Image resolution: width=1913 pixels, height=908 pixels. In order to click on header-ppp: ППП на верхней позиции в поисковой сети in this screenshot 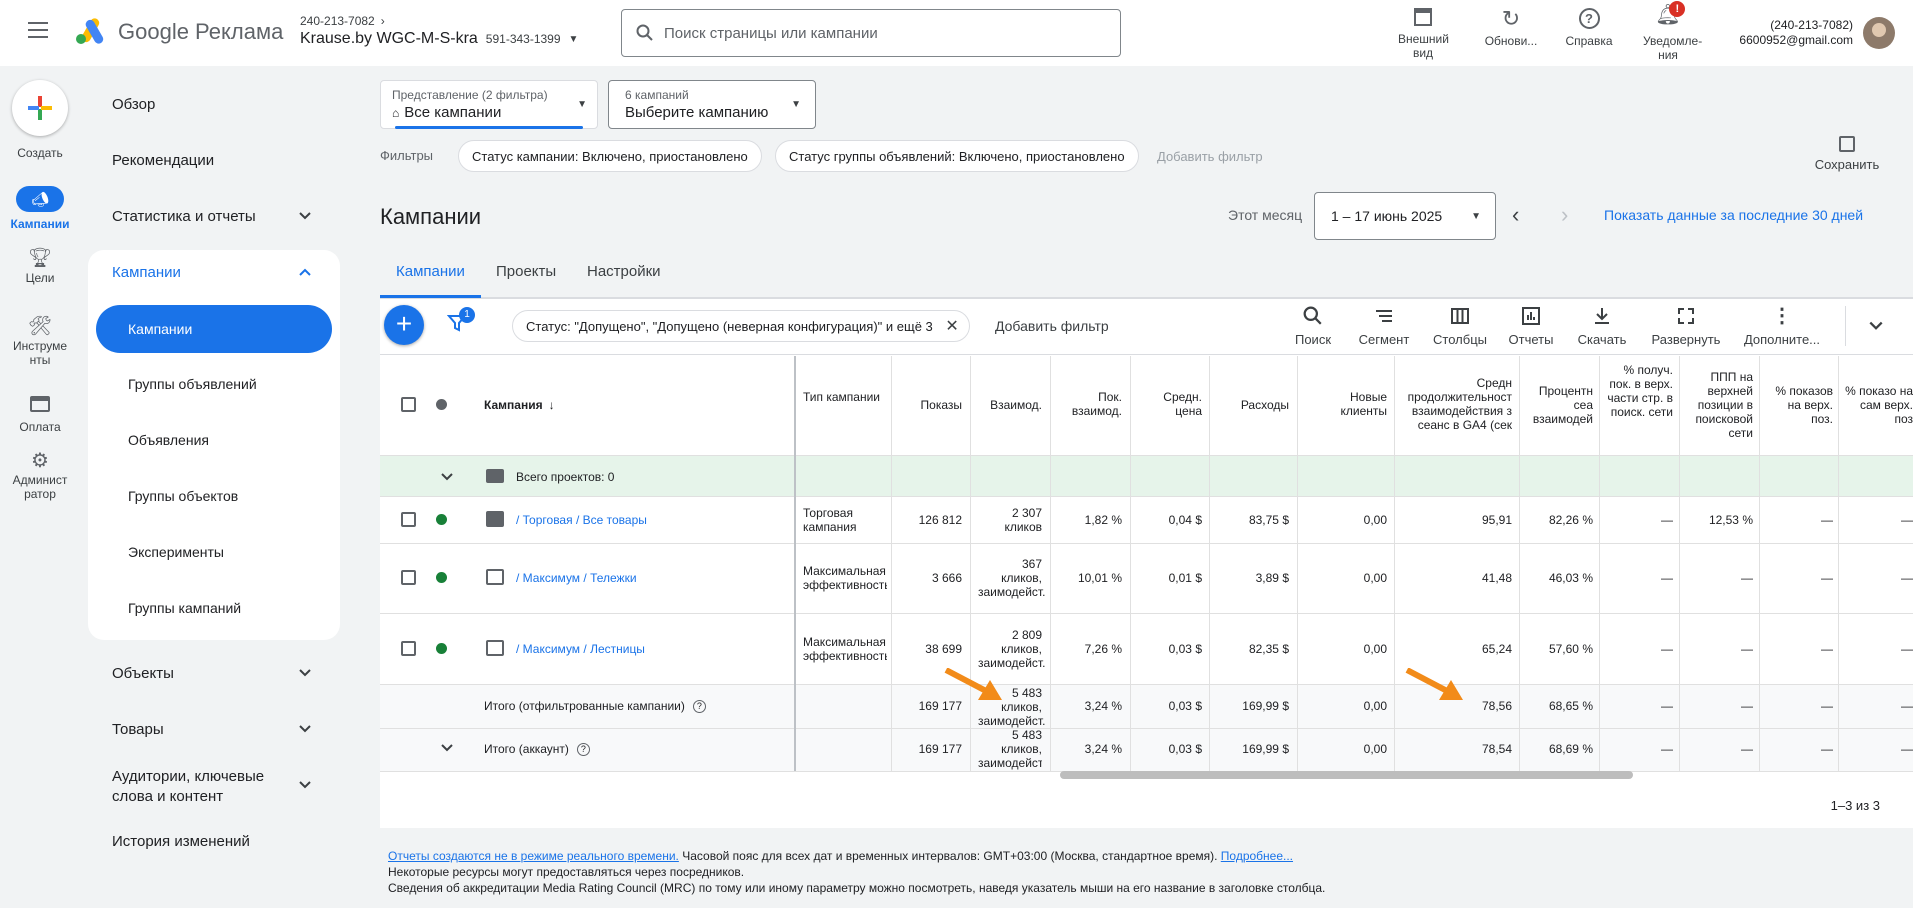, I will do `click(1719, 405)`.